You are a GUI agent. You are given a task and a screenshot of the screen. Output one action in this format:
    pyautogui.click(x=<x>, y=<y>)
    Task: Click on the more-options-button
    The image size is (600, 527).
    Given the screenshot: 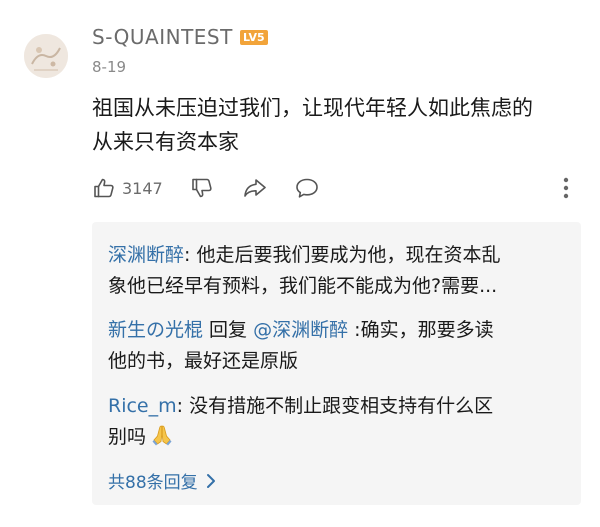 What is the action you would take?
    pyautogui.click(x=566, y=188)
    